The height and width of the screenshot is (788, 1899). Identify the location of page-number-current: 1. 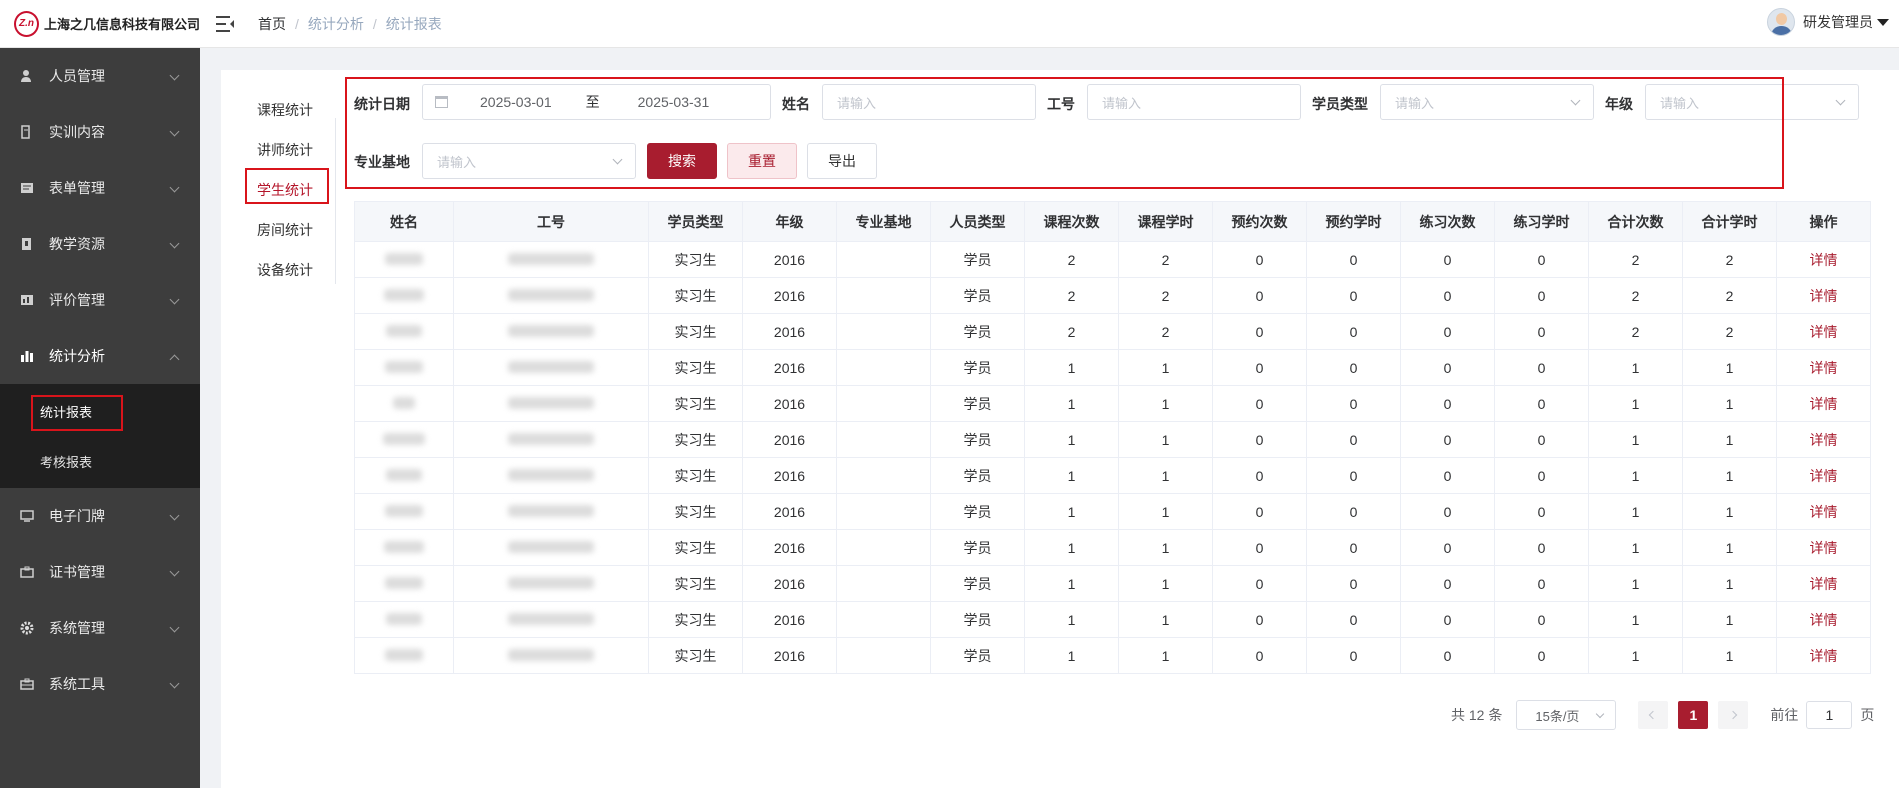
(1693, 715).